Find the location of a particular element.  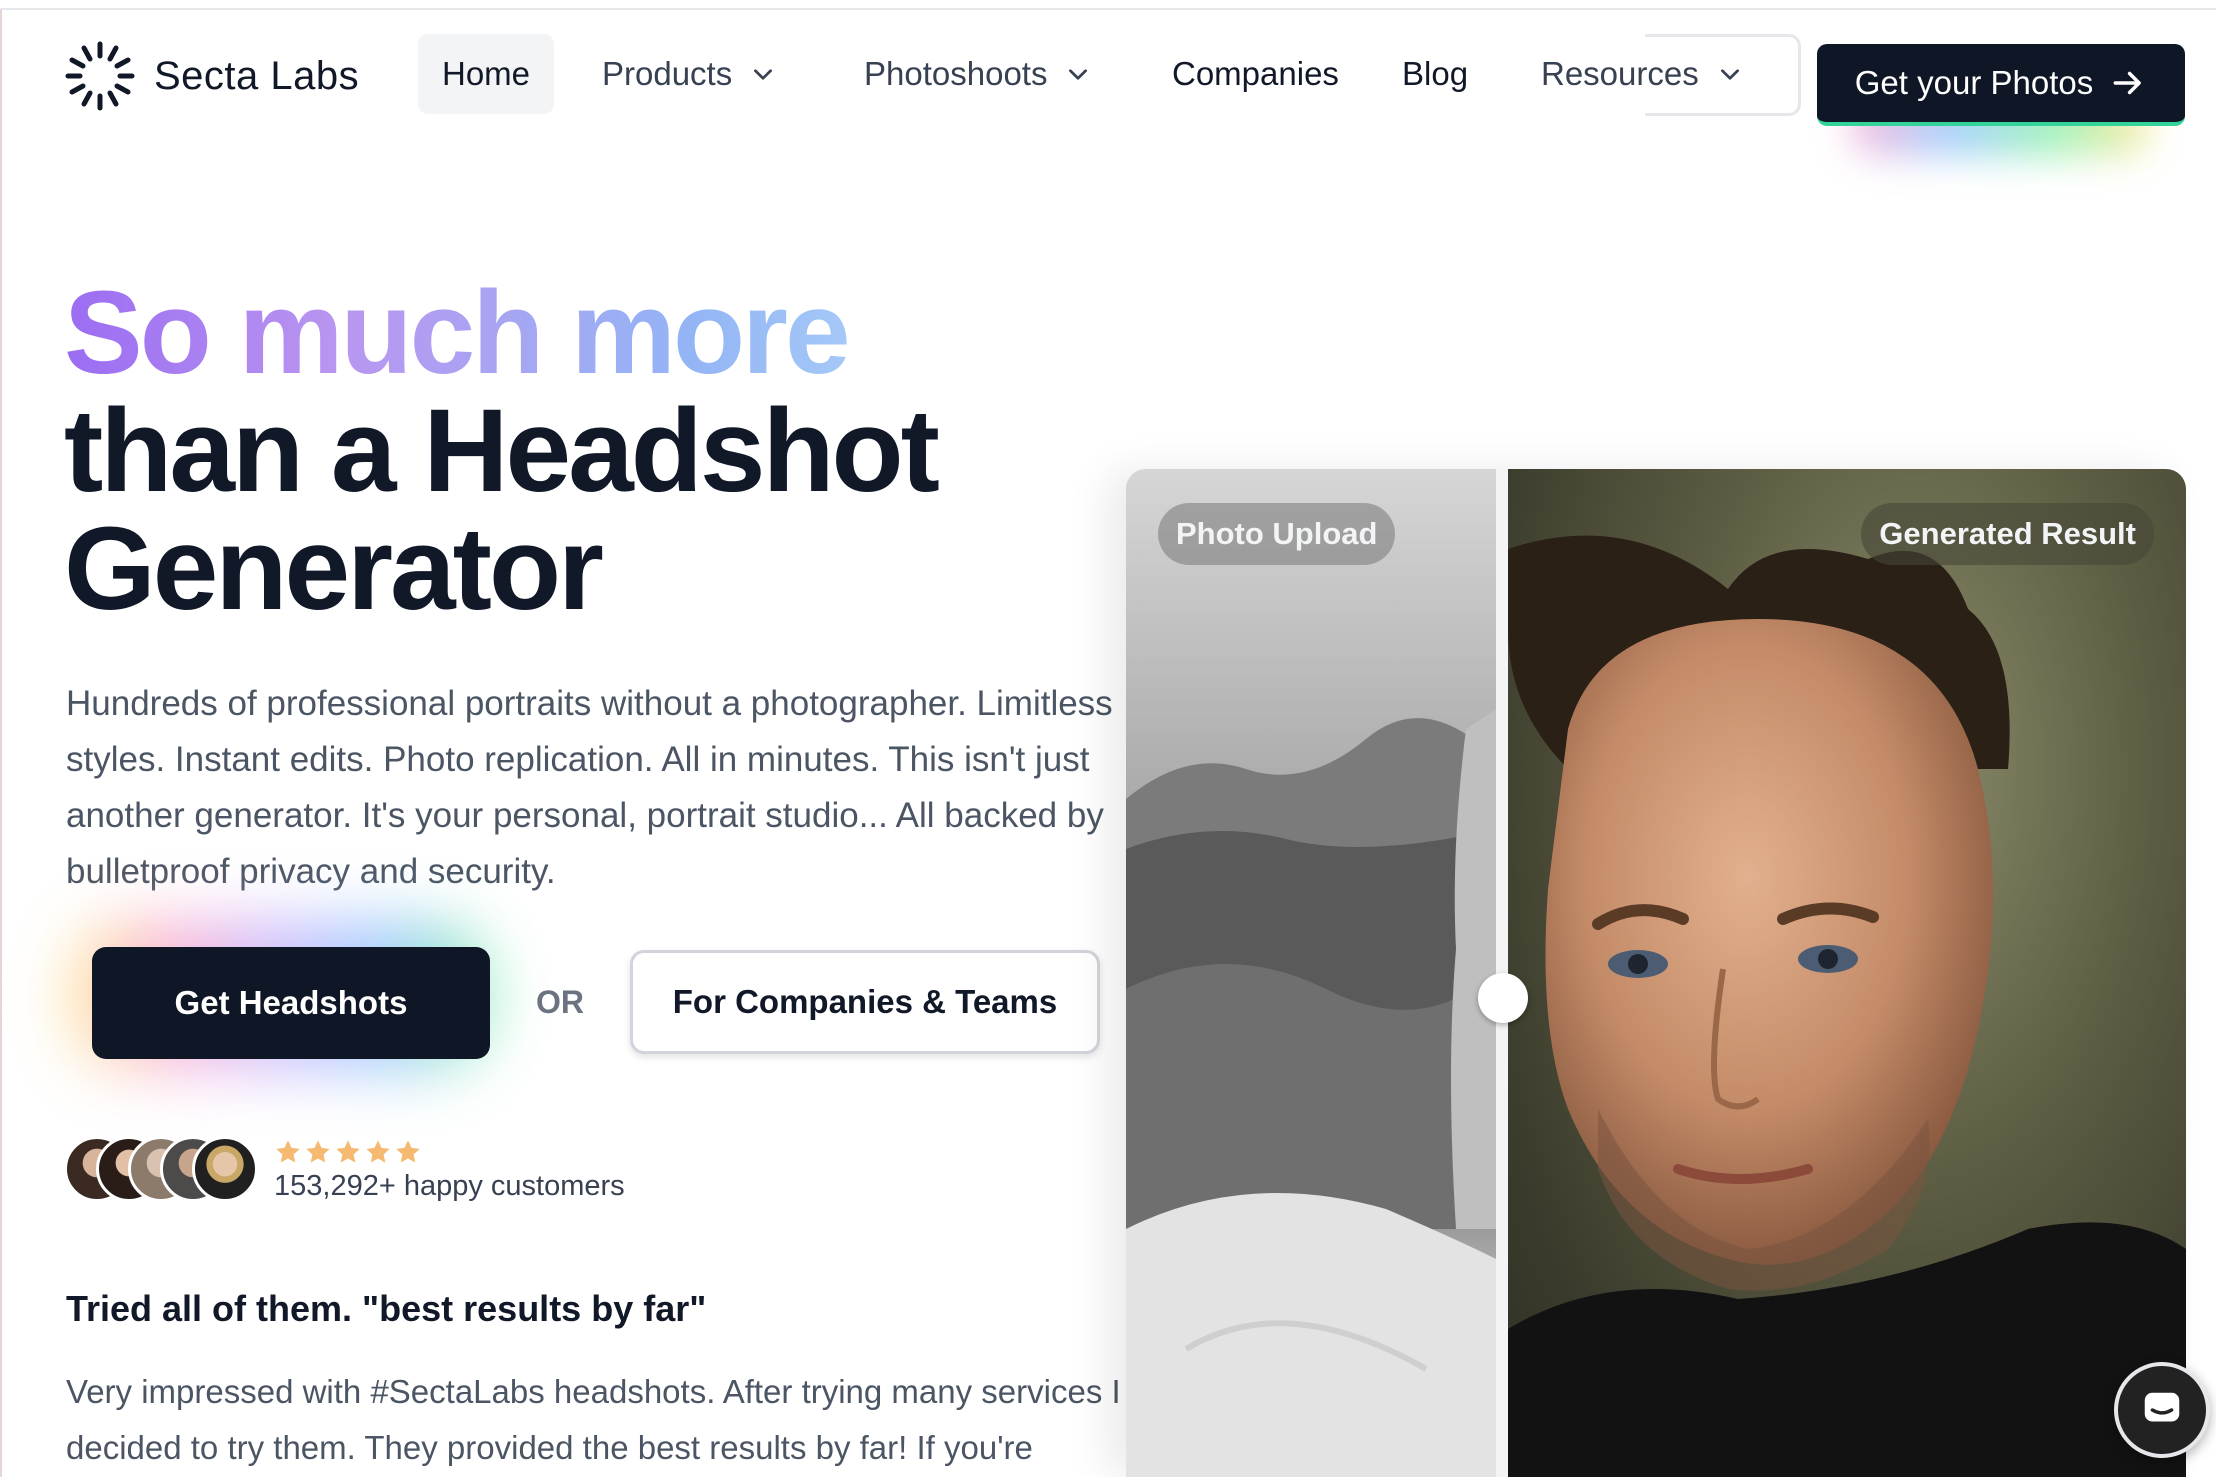

nav-resources: Resources is located at coordinates (1642, 74).